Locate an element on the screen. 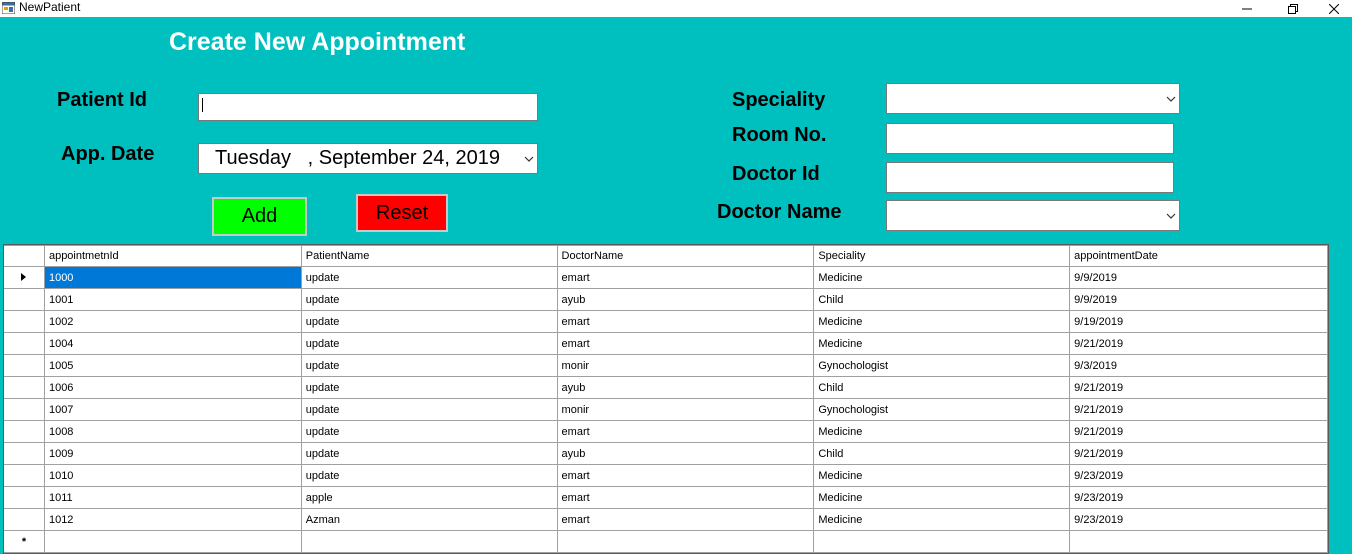 This screenshot has height=554, width=1352. reset-button: Reset is located at coordinates (402, 213).